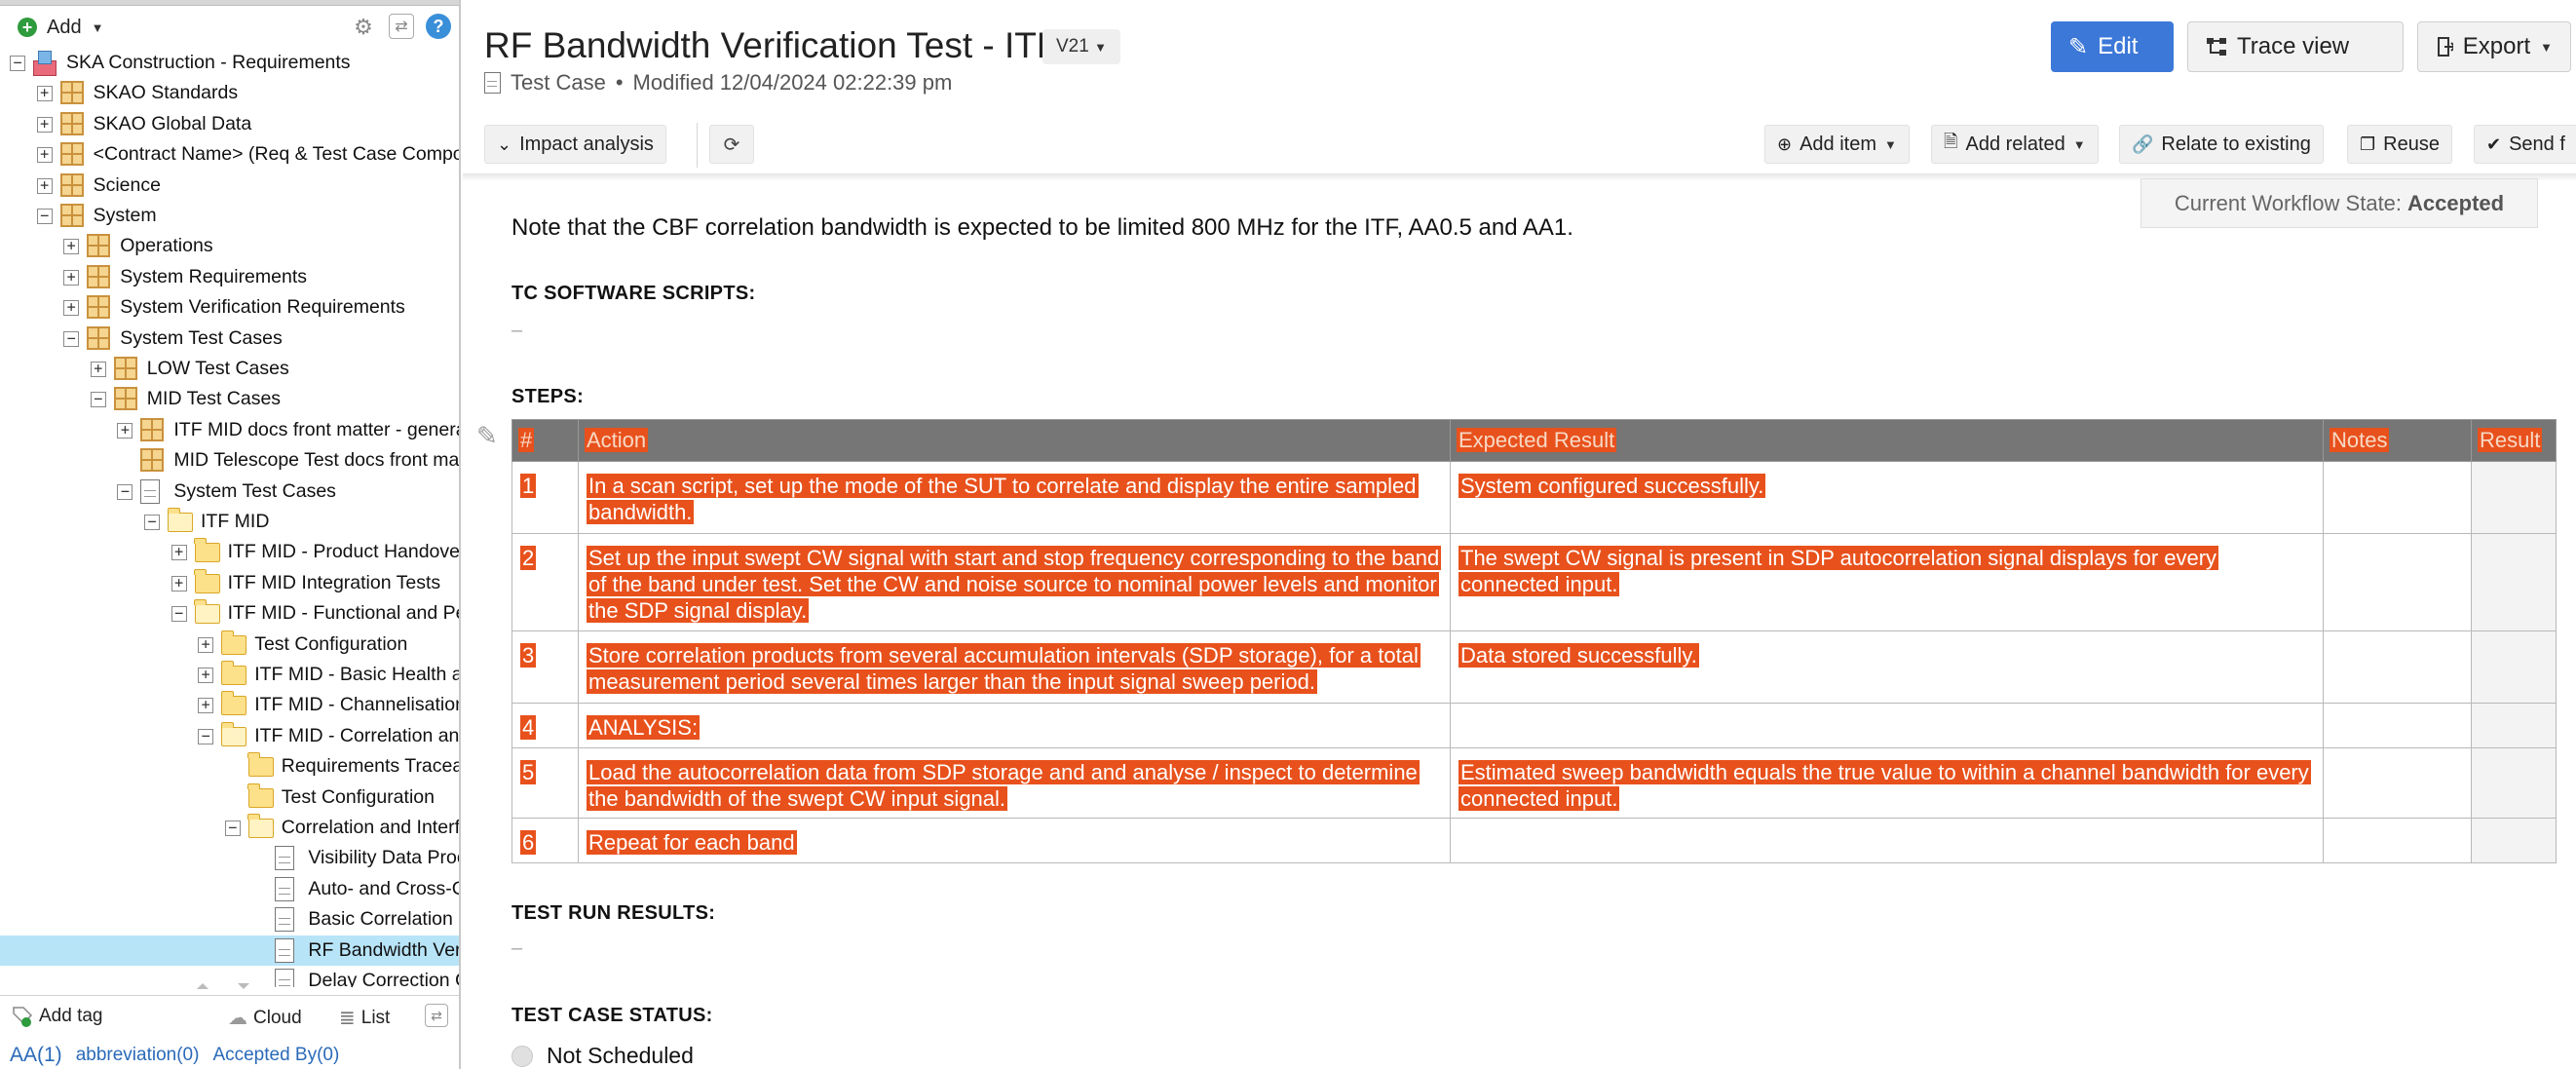 Image resolution: width=2576 pixels, height=1069 pixels. I want to click on tag-abbreviation: abbreviation(0), so click(138, 1055).